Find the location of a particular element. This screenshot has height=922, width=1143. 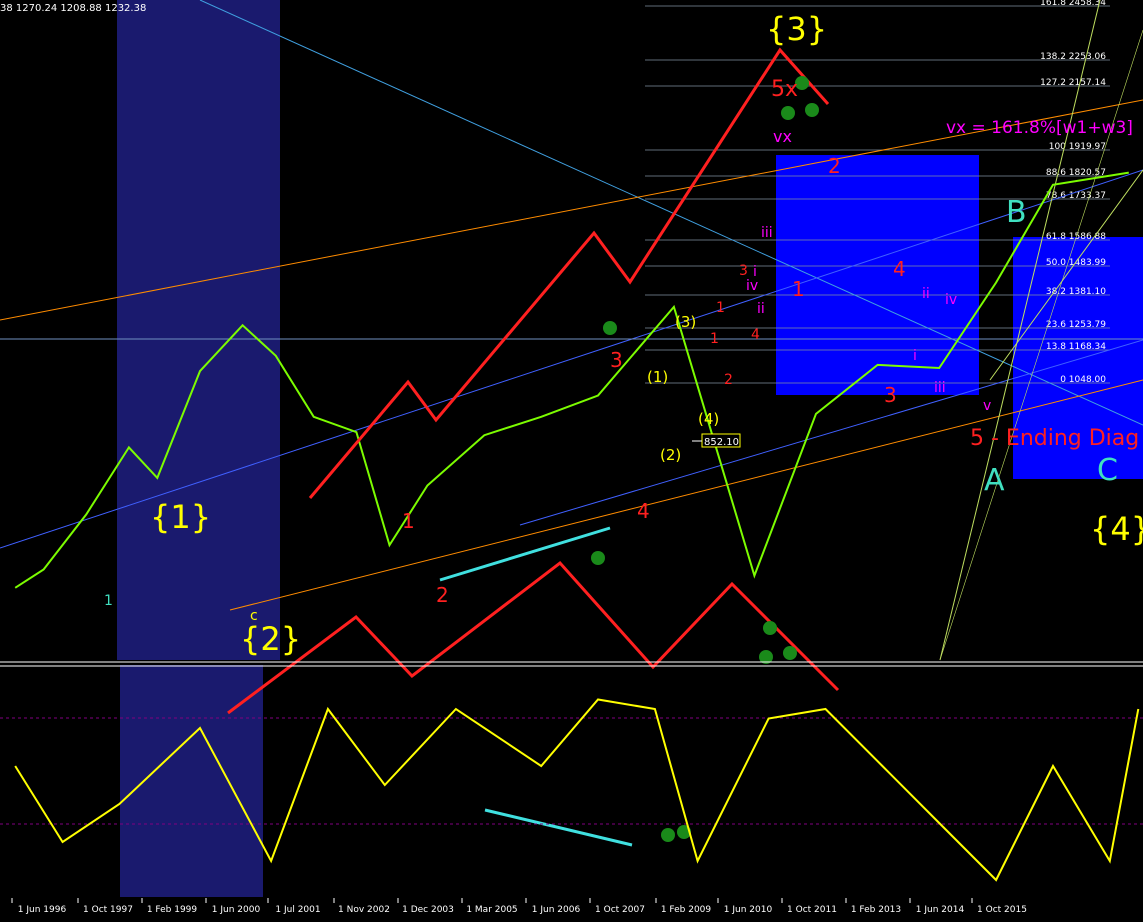

x-axis-label: 1 Jun 2000 is located at coordinates (236, 910).